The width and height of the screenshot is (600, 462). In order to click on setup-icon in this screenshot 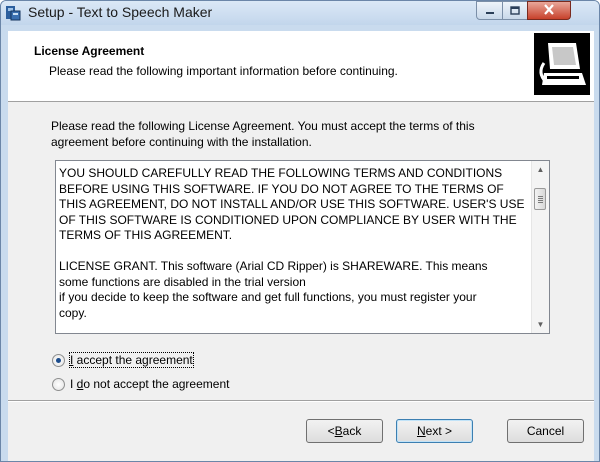, I will do `click(13, 12)`.